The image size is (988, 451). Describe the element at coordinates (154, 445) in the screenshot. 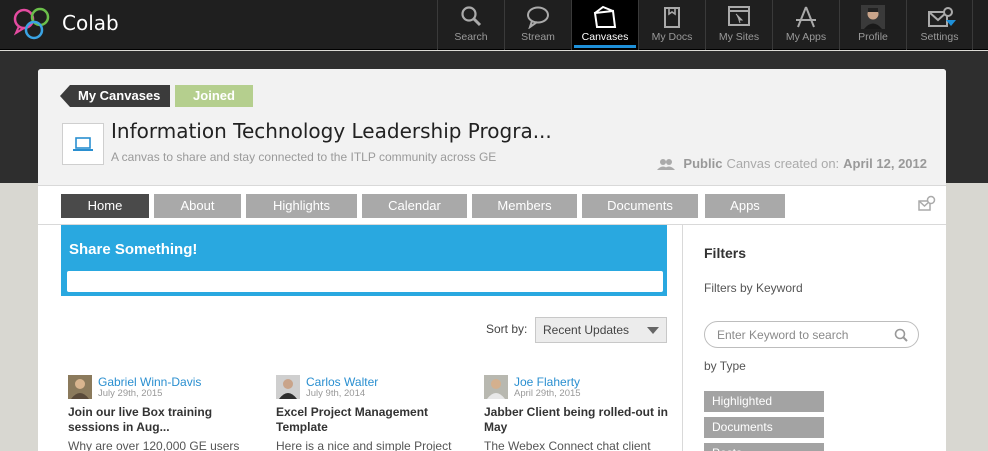

I see `post-excerpt: Why are over 120,000 GE users` at that location.